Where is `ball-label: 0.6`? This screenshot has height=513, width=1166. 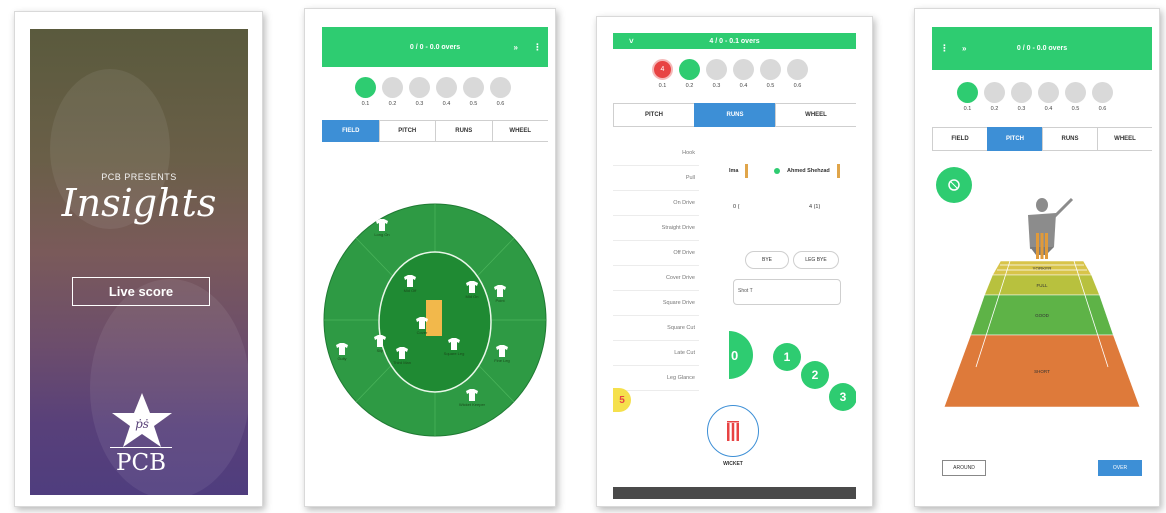
ball-label: 0.6 is located at coordinates (1102, 109).